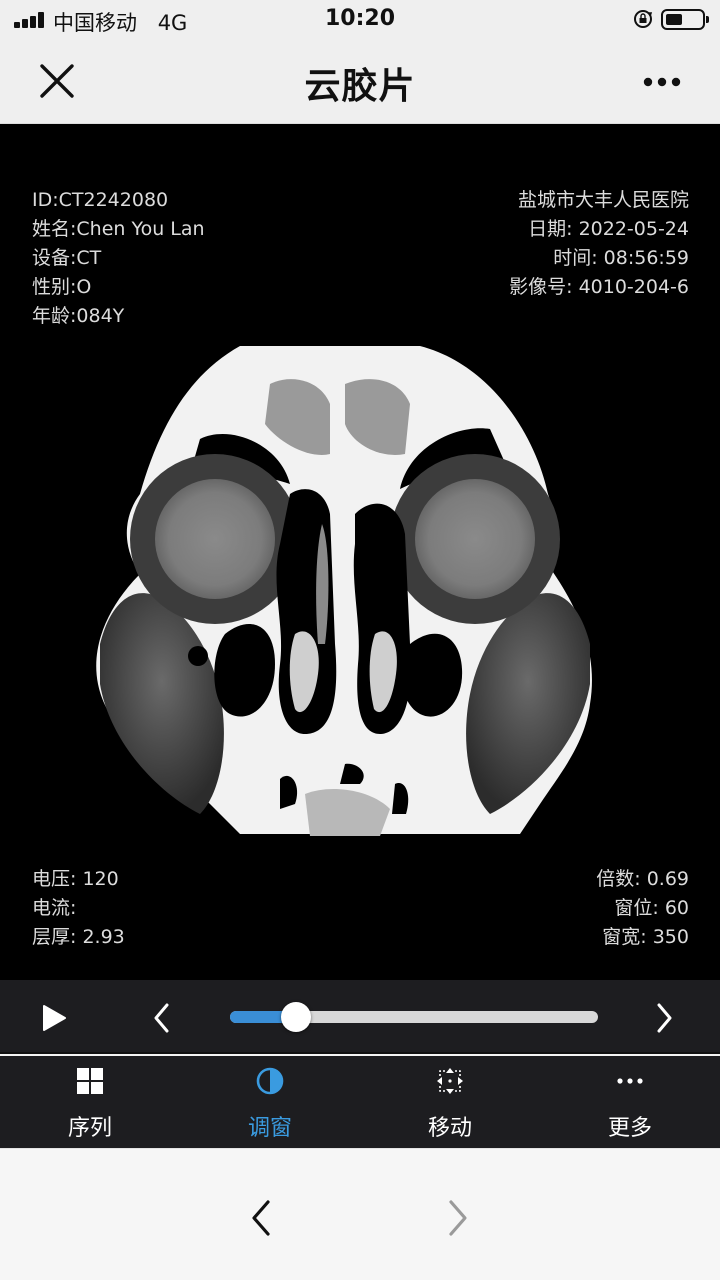 The width and height of the screenshot is (720, 1280). I want to click on contrast-icon, so click(270, 1081).